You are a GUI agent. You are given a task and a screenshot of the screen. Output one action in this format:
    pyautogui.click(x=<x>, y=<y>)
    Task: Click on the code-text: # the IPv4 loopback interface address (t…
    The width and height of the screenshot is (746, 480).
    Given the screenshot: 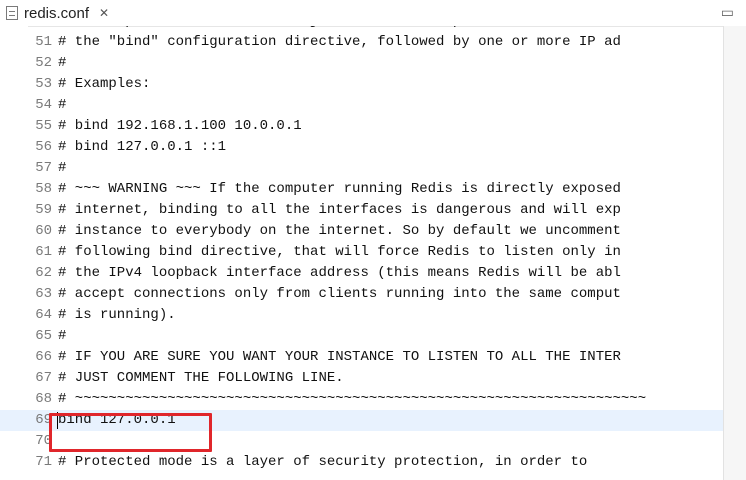 What is the action you would take?
    pyautogui.click(x=339, y=273)
    